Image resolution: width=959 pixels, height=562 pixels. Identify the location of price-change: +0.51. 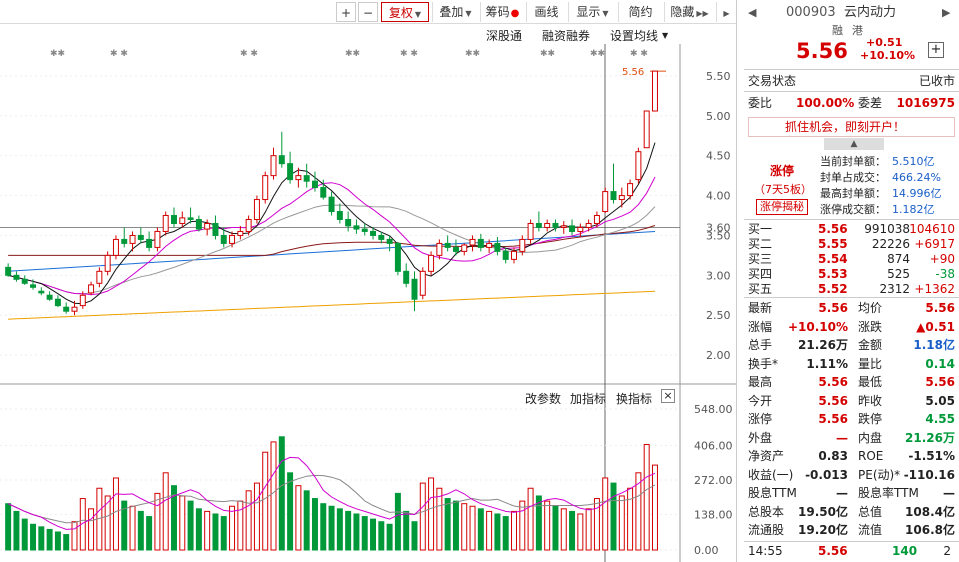
(884, 42).